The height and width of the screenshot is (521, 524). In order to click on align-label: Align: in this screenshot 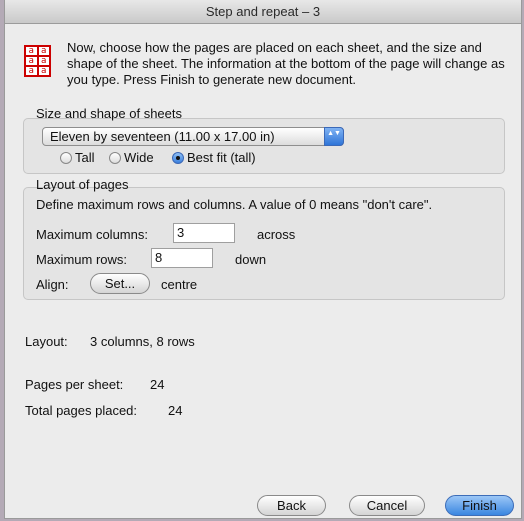, I will do `click(52, 284)`.